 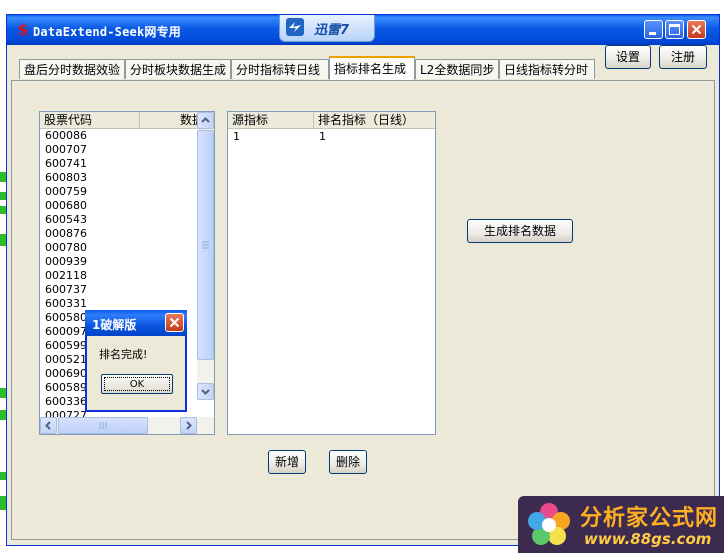 What do you see at coordinates (66, 332) in the screenshot?
I see `stock-row: 600097` at bounding box center [66, 332].